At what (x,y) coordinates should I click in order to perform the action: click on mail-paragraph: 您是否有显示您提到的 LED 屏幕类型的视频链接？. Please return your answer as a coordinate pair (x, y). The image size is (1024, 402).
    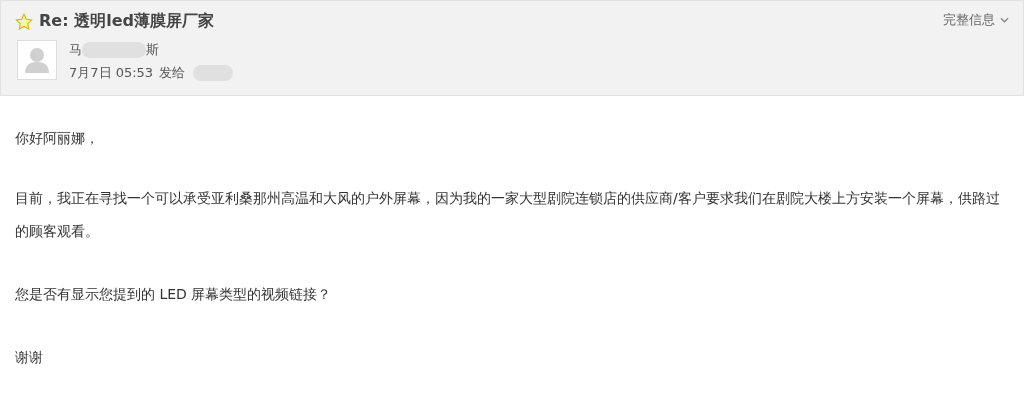
    Looking at the image, I should click on (174, 294).